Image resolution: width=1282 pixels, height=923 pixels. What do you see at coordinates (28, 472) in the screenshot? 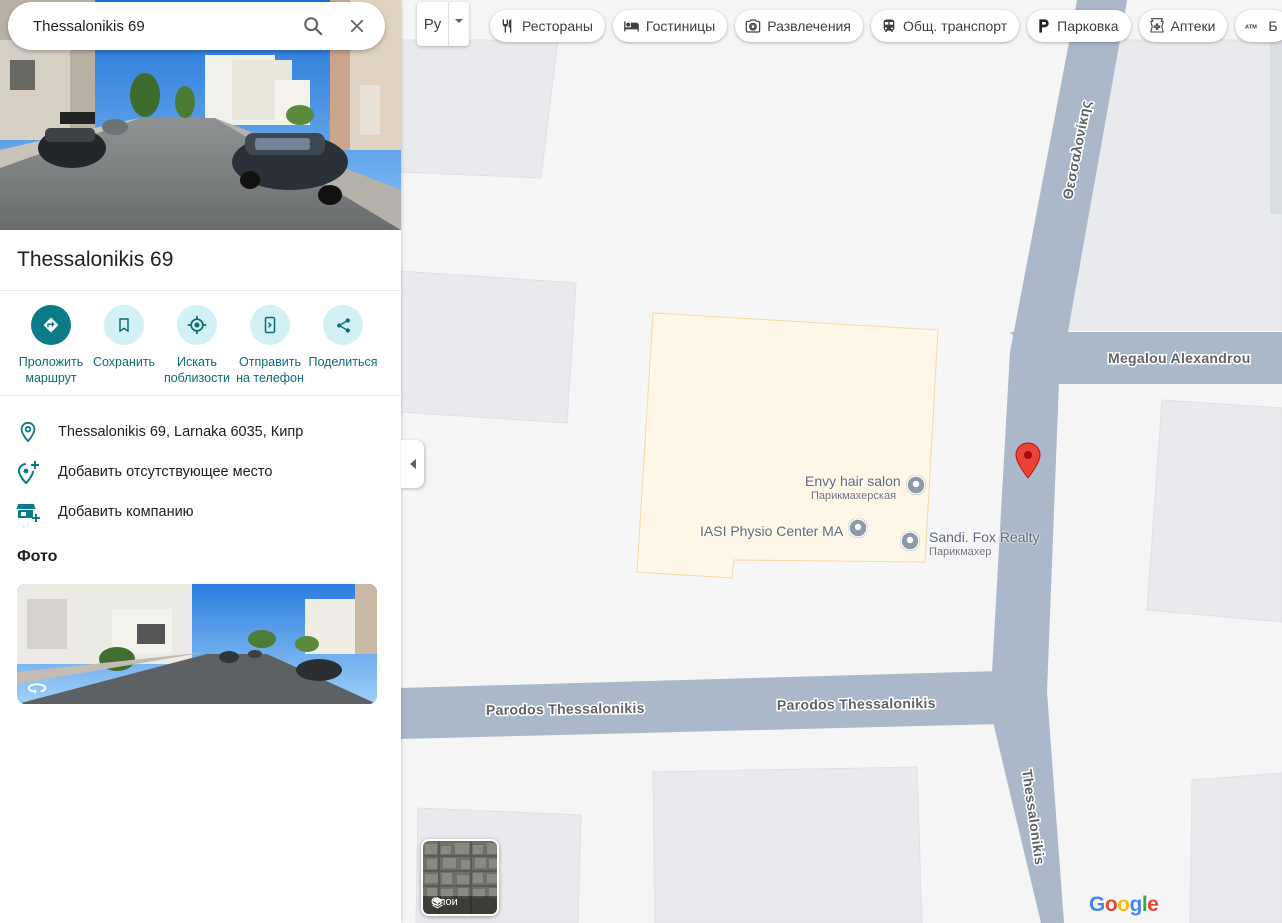
I see `add-location-icon` at bounding box center [28, 472].